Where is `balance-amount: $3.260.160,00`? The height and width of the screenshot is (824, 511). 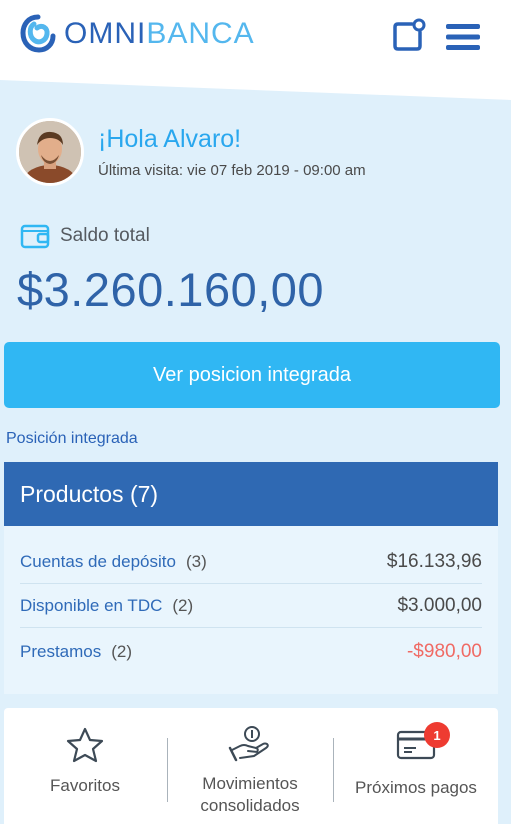 balance-amount: $3.260.160,00 is located at coordinates (171, 289).